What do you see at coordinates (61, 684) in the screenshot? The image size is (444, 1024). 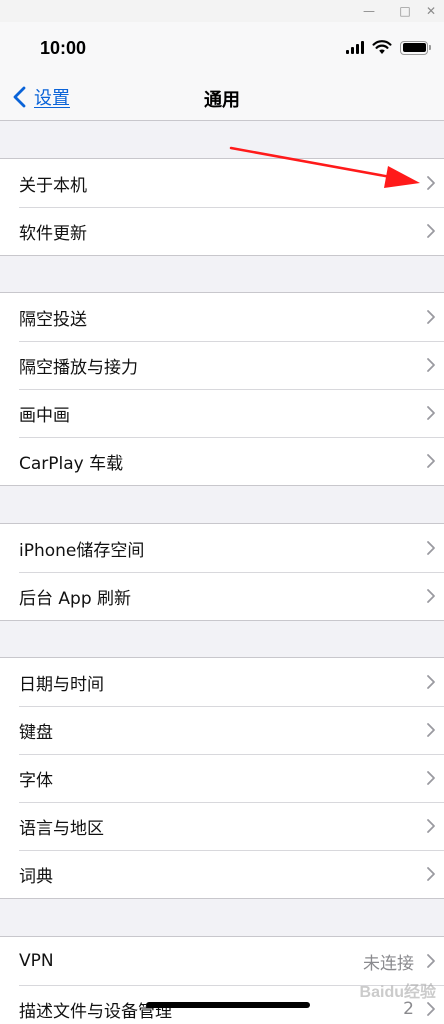 I see `row-label: 日期与时间` at bounding box center [61, 684].